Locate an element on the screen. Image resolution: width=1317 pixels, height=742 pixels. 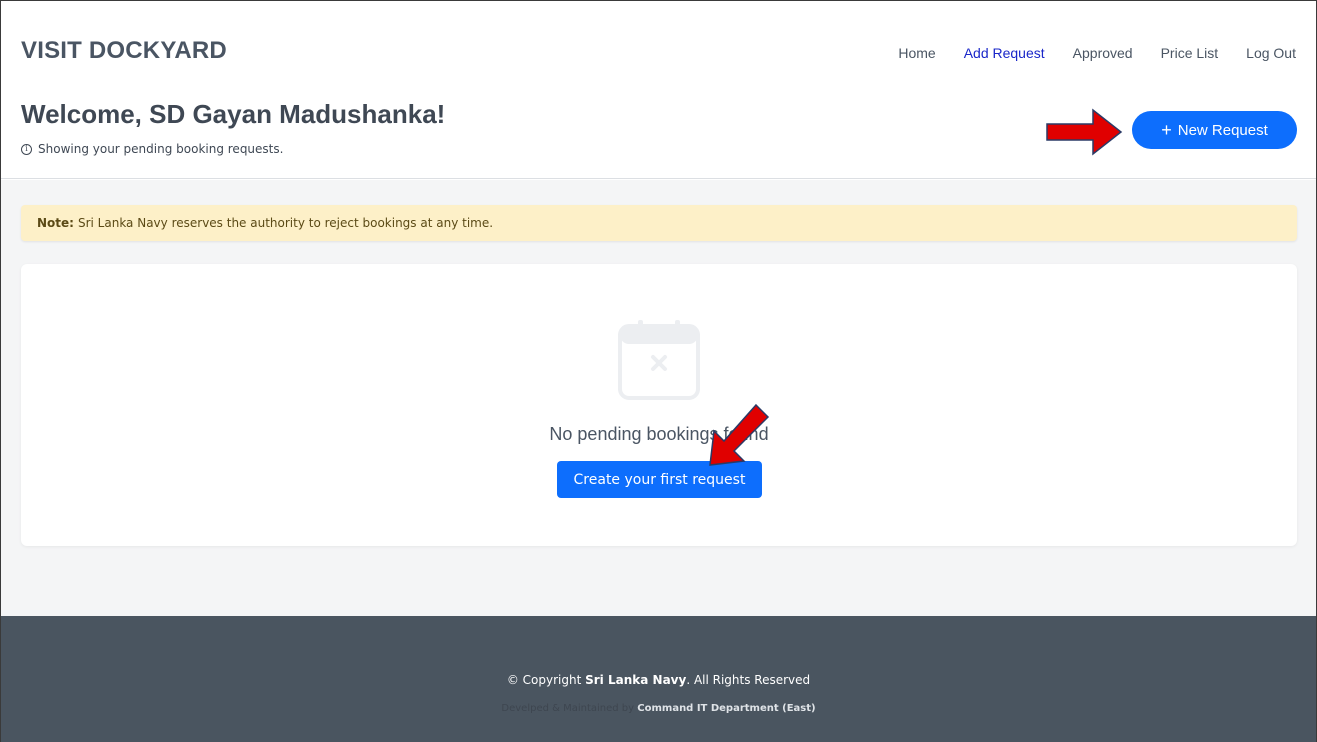
developer-prefix: Develped & Maintained by is located at coordinates (568, 708).